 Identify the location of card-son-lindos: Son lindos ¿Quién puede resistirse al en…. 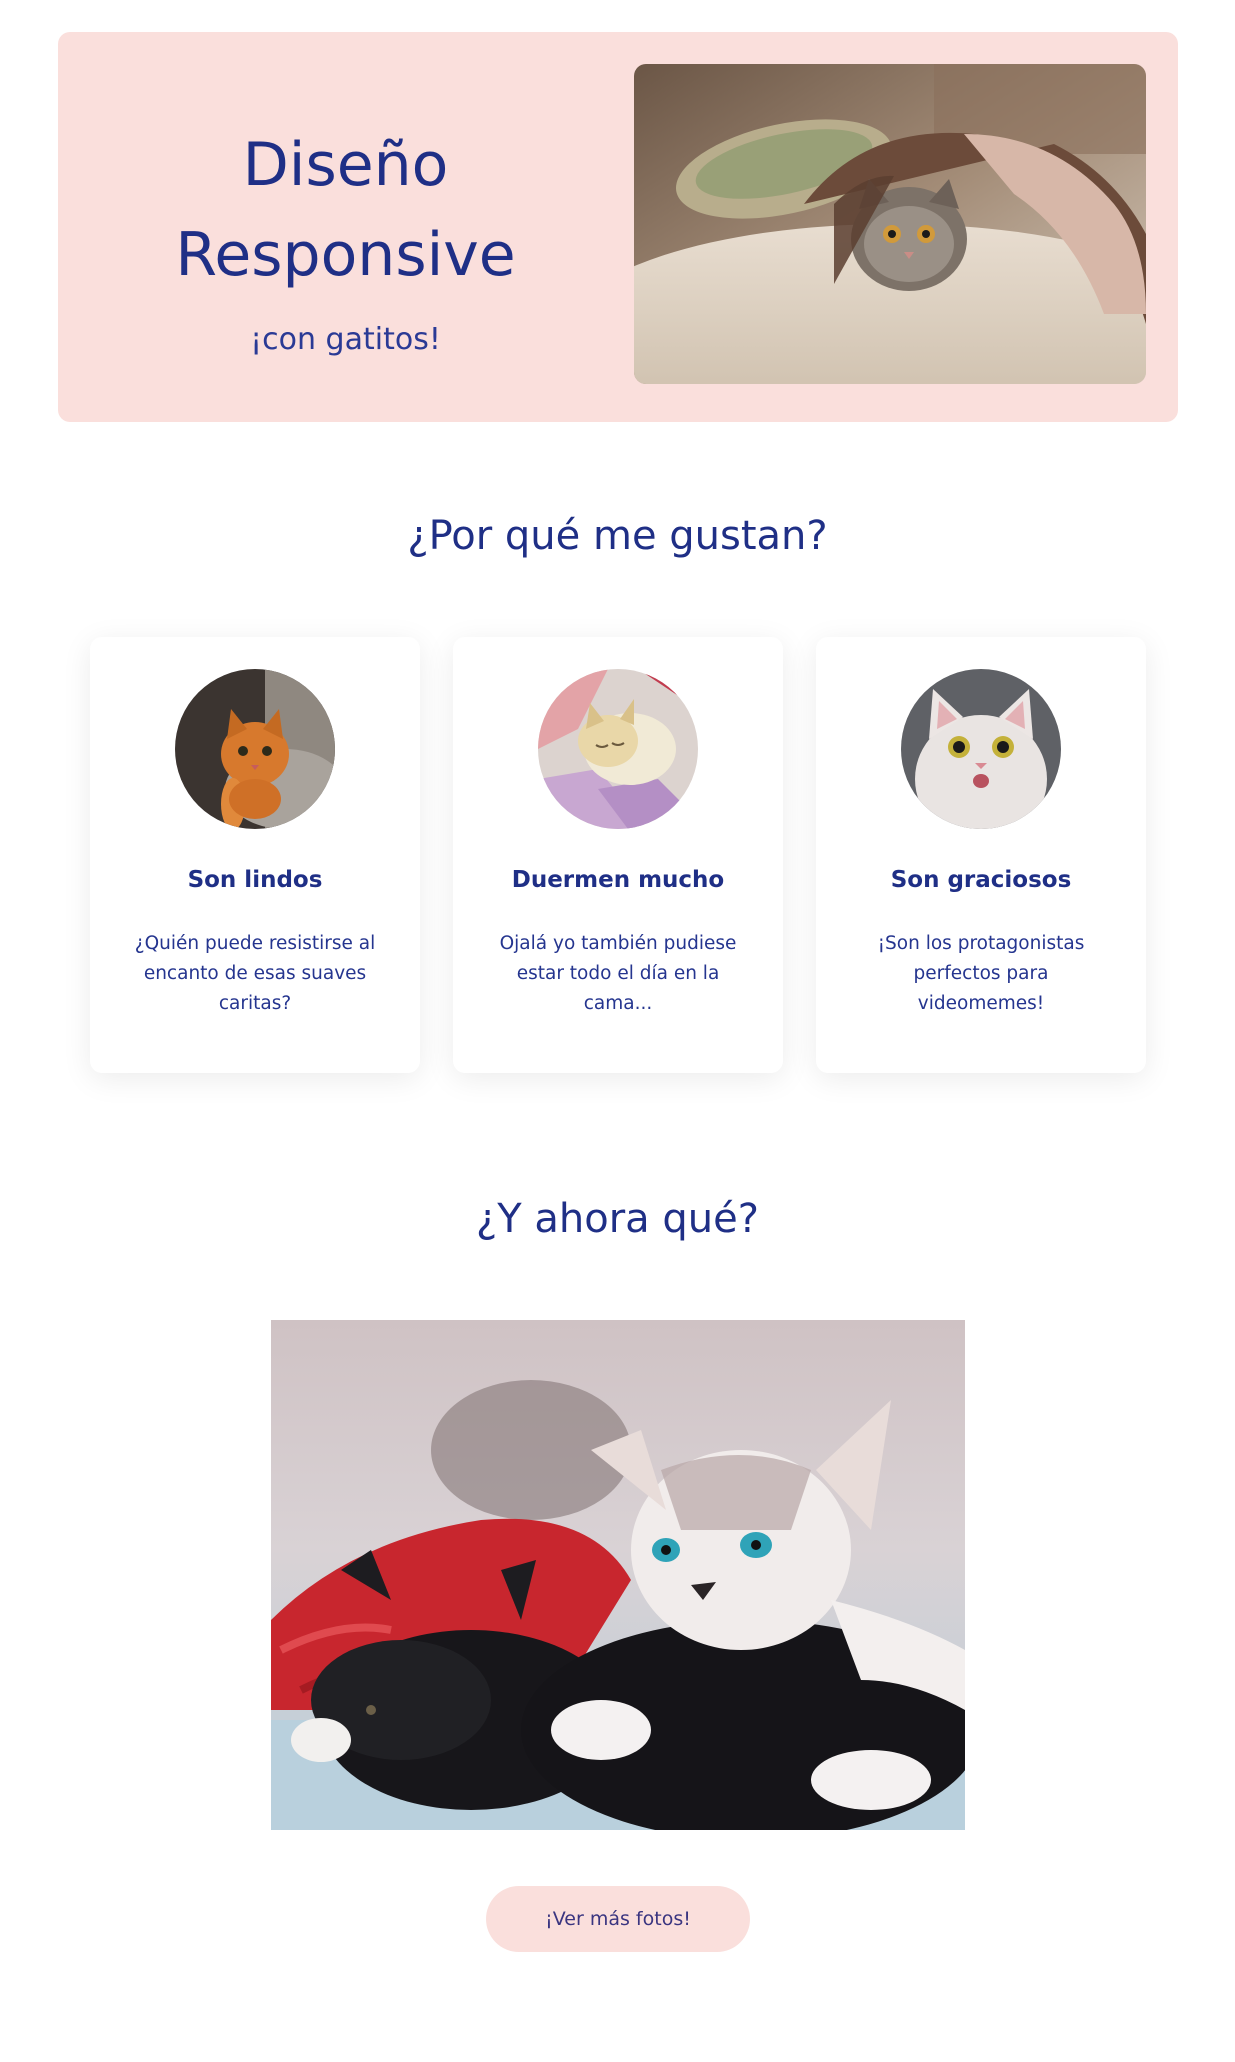
(255, 855).